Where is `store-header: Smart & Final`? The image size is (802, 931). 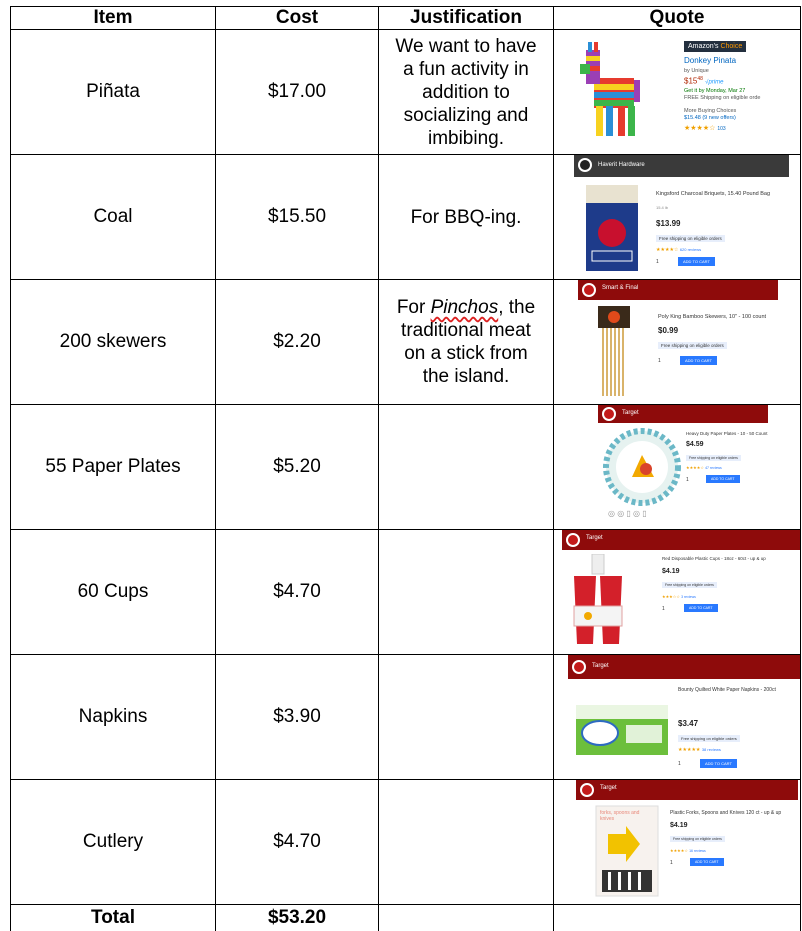 store-header: Smart & Final is located at coordinates (678, 290).